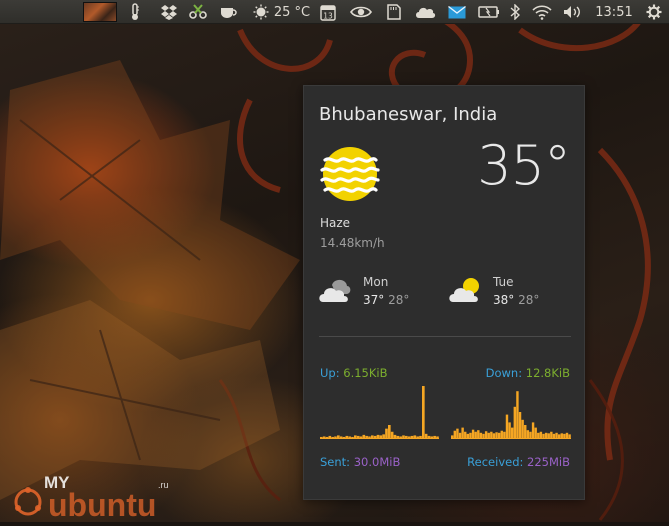 The width and height of the screenshot is (669, 526). I want to click on wifi-icon, so click(542, 12).